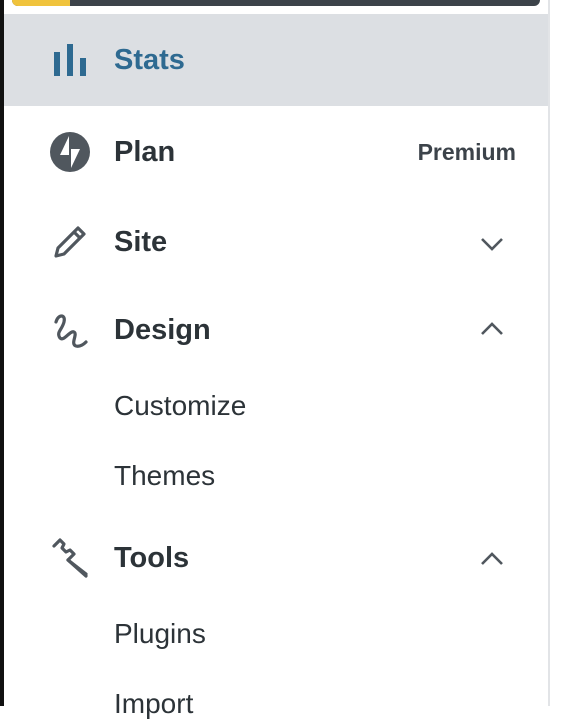  What do you see at coordinates (492, 244) in the screenshot?
I see `chevron-down-icon` at bounding box center [492, 244].